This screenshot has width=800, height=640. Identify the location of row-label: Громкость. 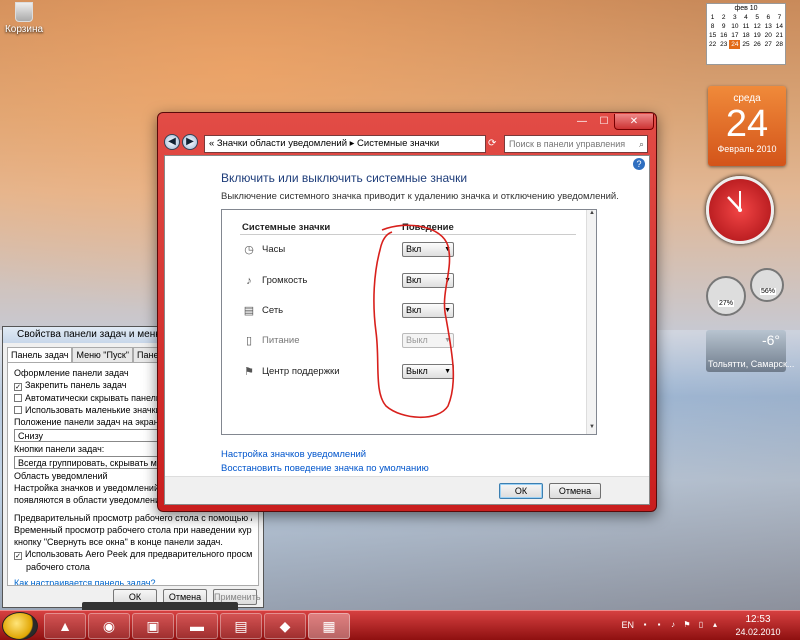
(285, 280).